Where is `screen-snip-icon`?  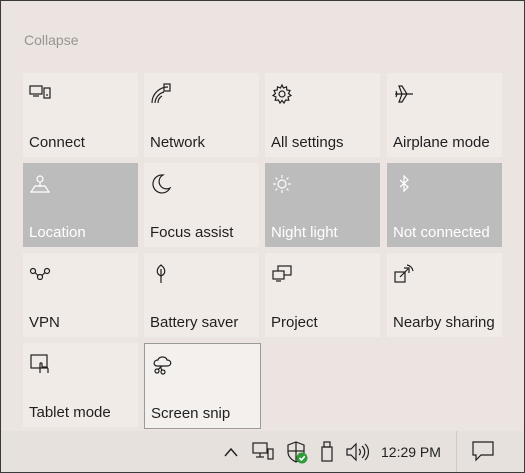 screen-snip-icon is located at coordinates (162, 365).